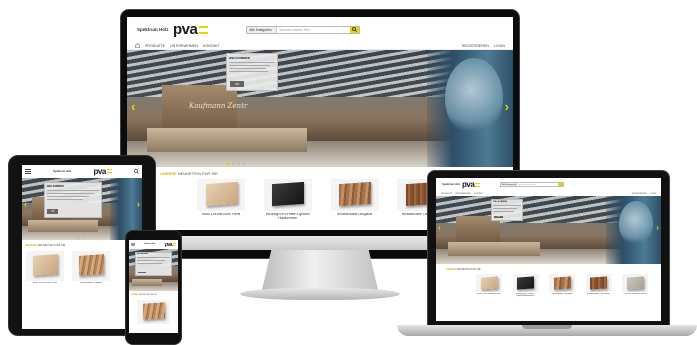 This screenshot has height=345, width=697. Describe the element at coordinates (82, 171) in the screenshot. I see `site-header: Spektrum Holz pva` at that location.